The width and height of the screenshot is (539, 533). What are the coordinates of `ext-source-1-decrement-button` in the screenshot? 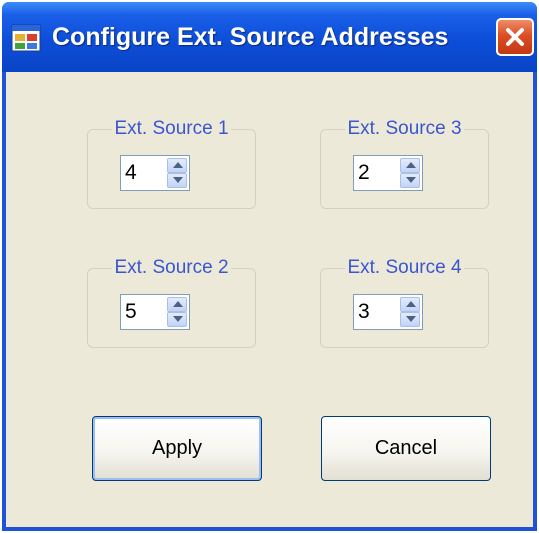 It's located at (177, 180).